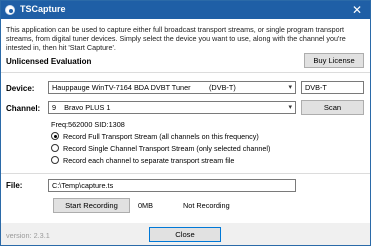  I want to click on buy-license-button: Buy License, so click(334, 60).